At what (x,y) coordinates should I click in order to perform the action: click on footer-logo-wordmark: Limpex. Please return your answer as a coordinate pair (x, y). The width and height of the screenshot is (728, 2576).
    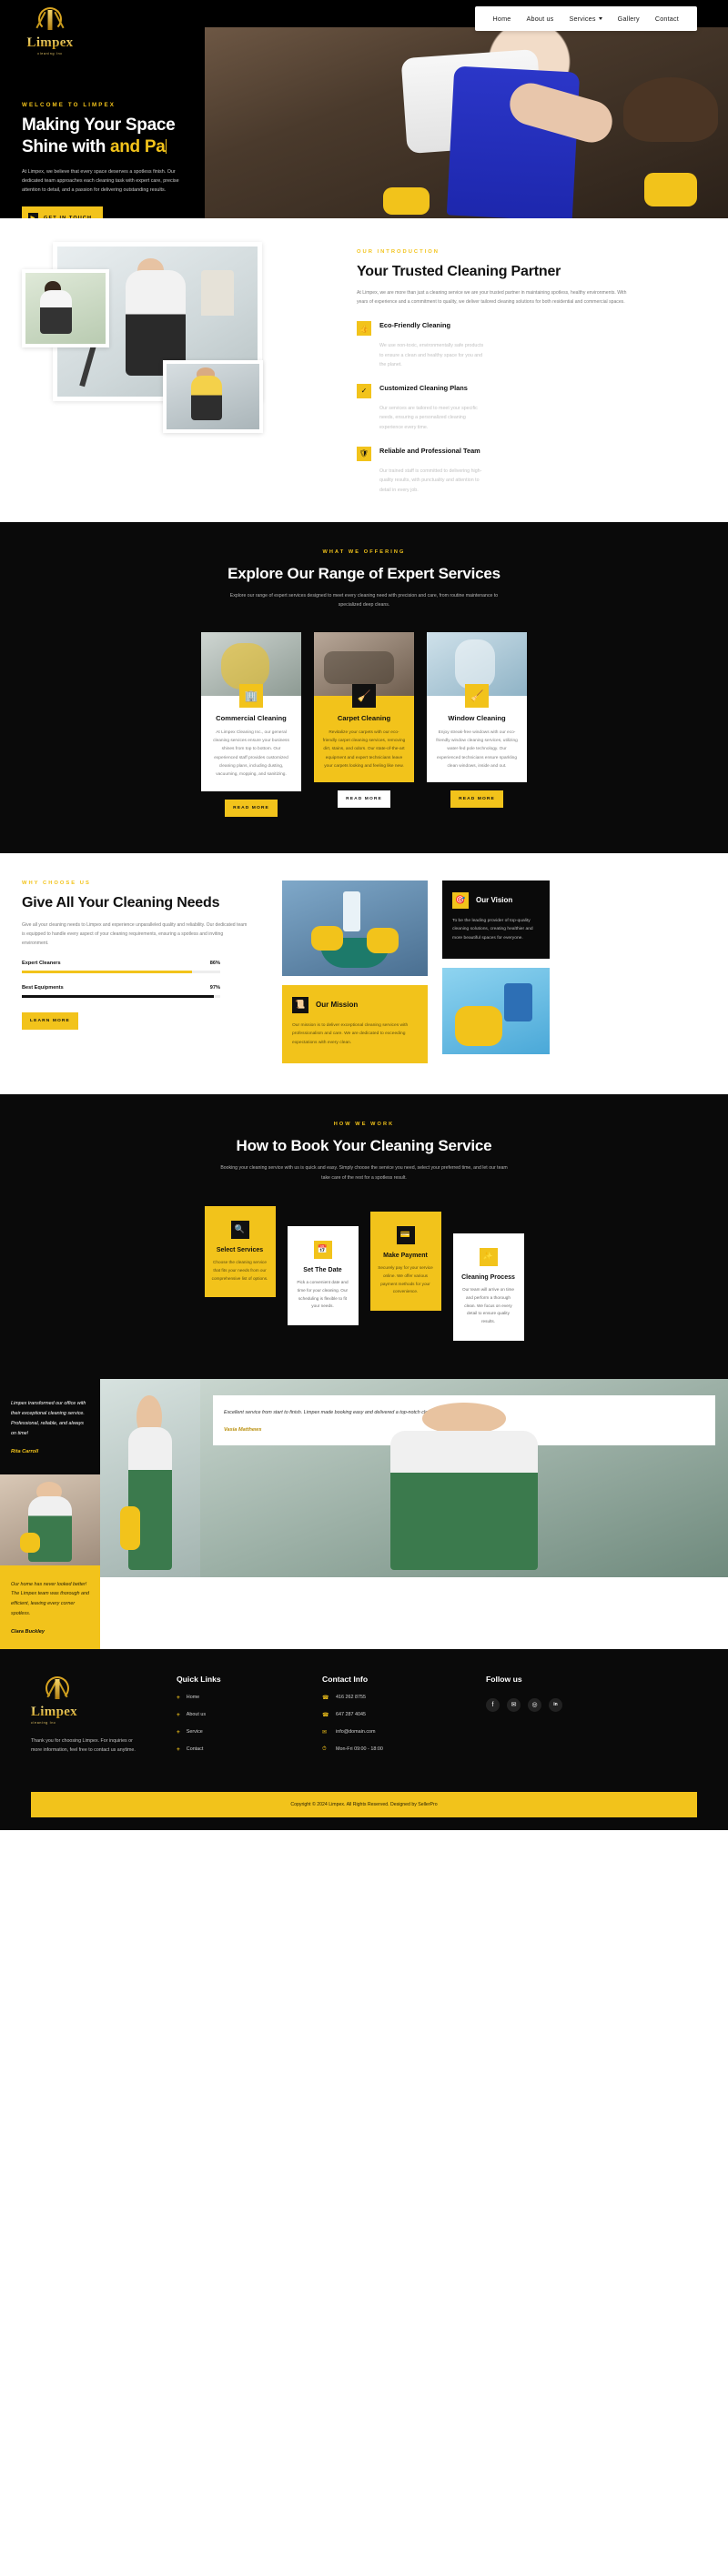
    Looking at the image, I should click on (58, 1712).